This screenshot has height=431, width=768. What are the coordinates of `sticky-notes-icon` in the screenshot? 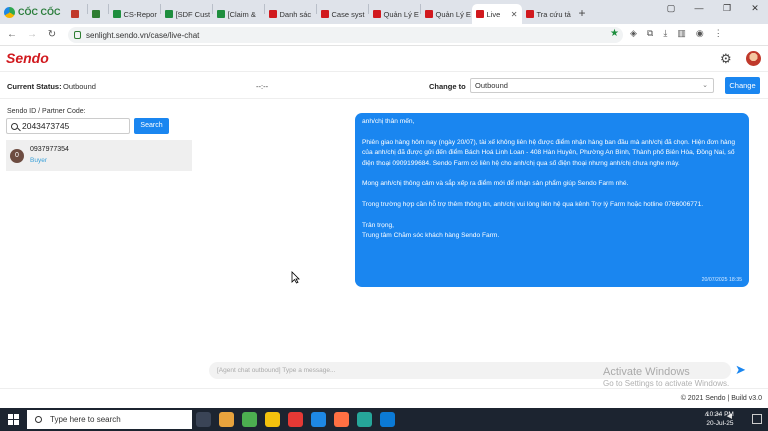 It's located at (272, 419).